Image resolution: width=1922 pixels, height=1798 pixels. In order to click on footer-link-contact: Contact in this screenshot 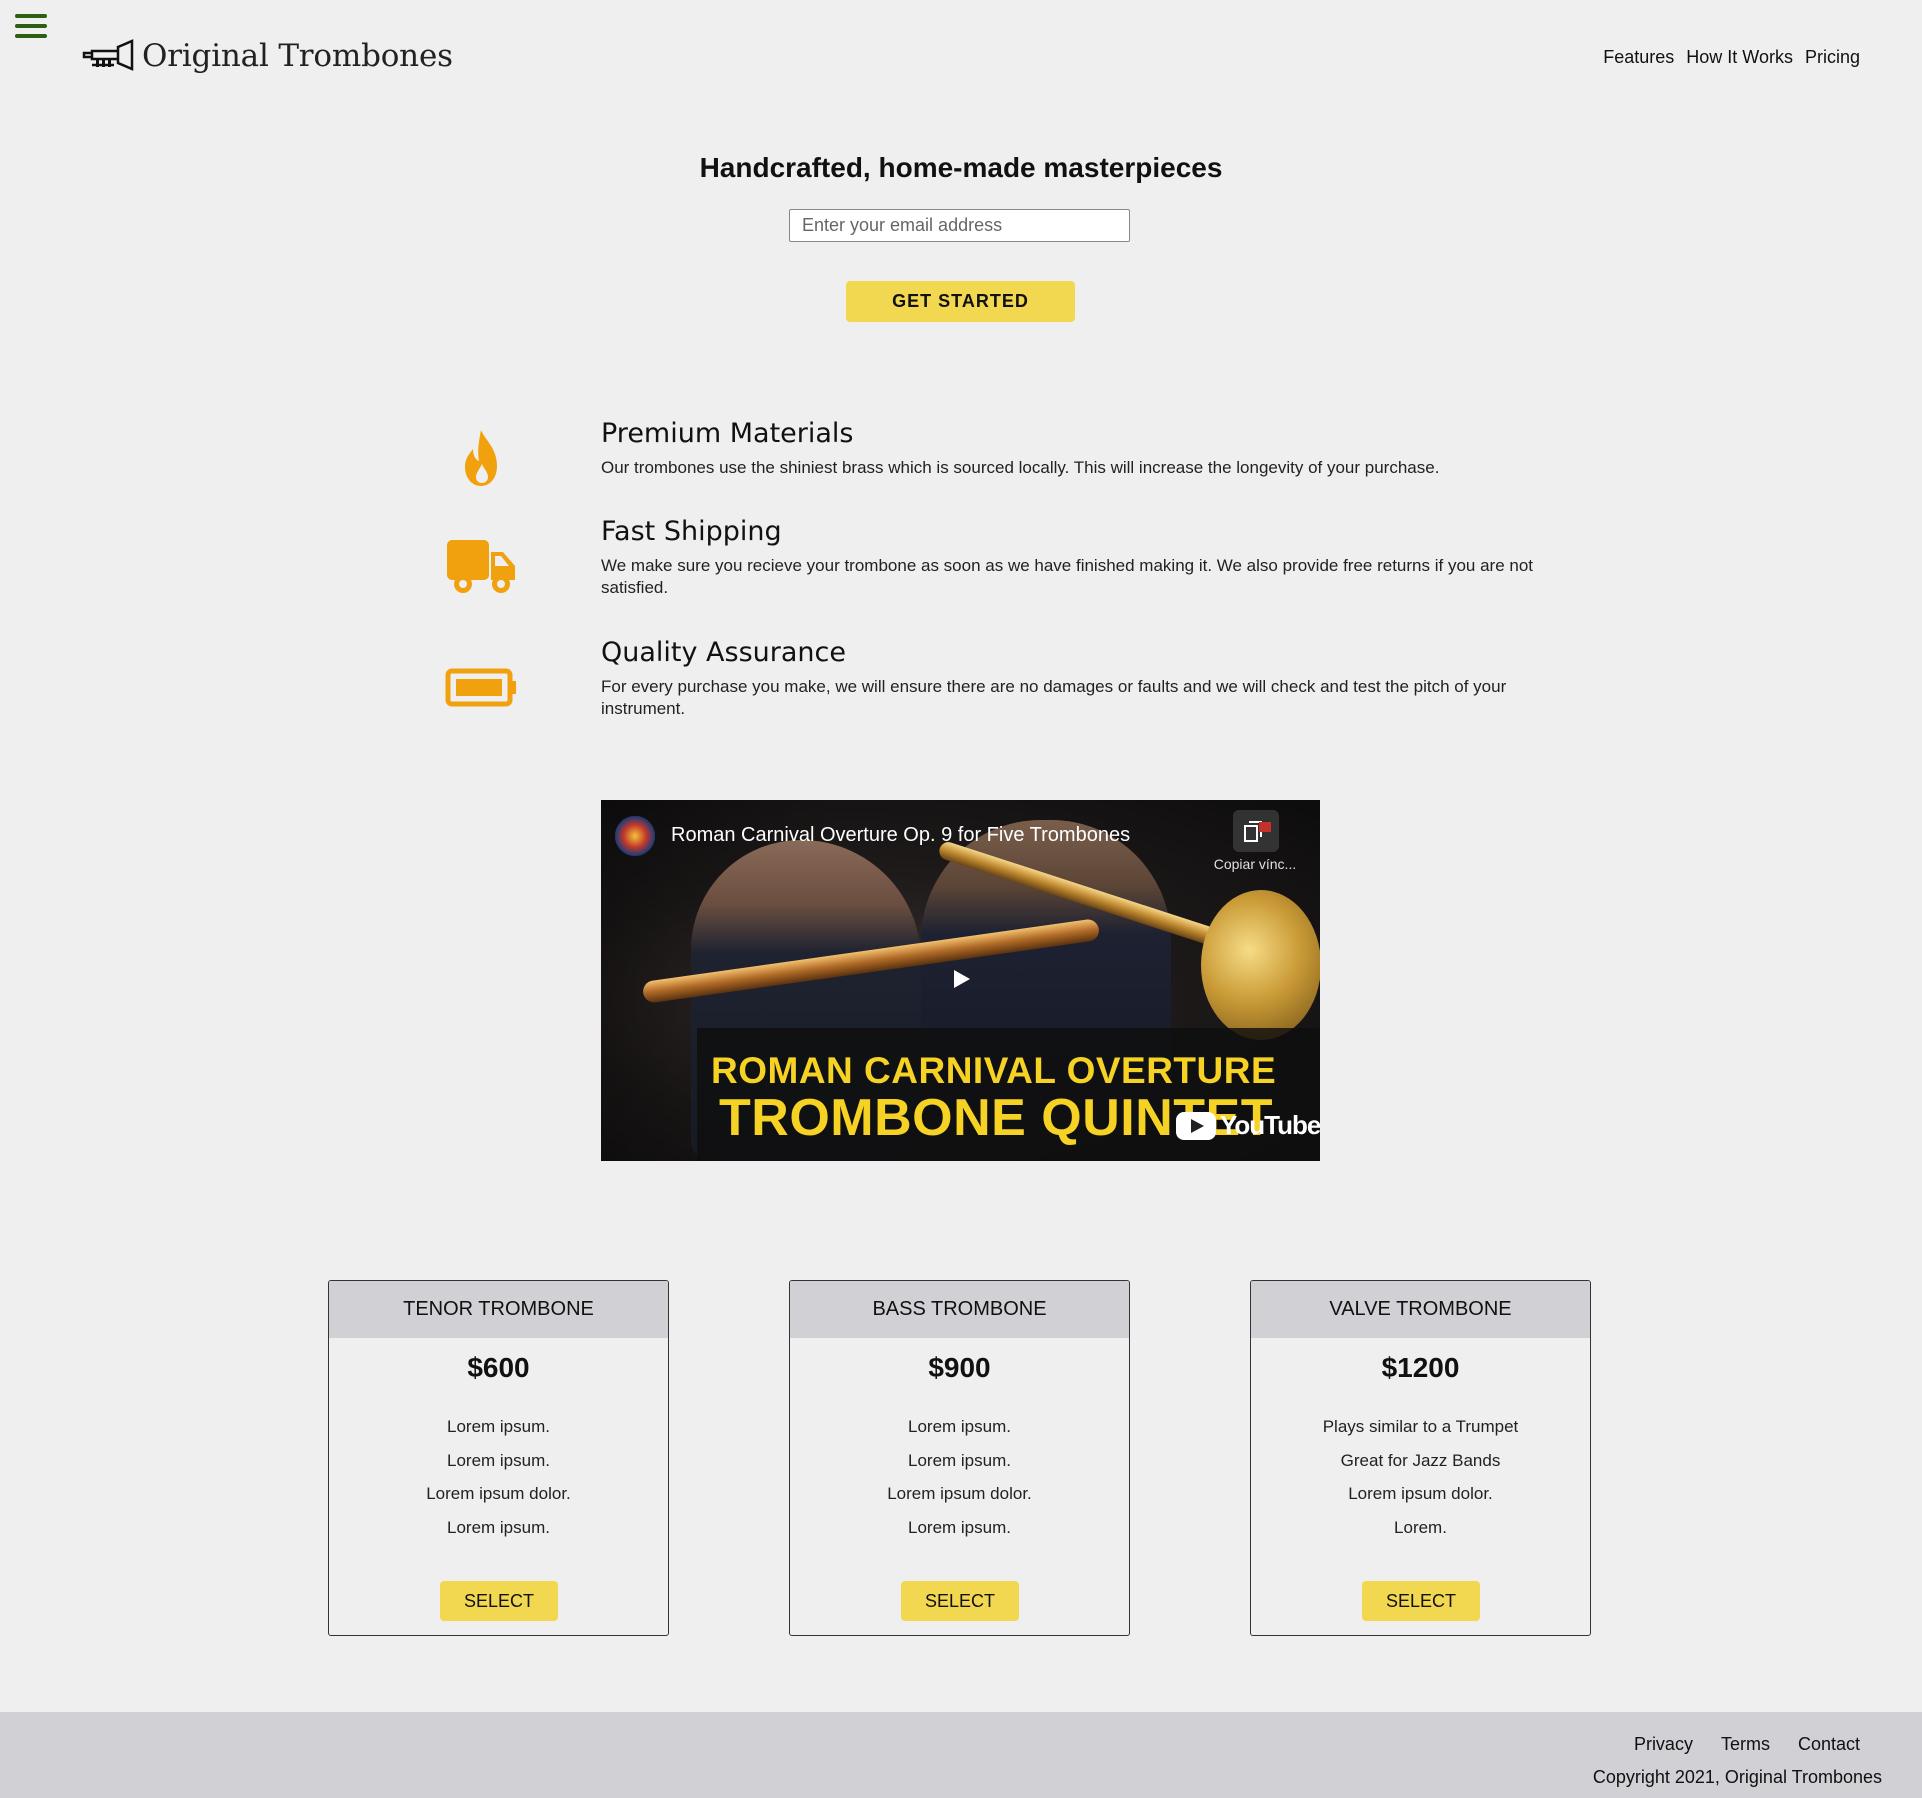, I will do `click(1829, 1744)`.